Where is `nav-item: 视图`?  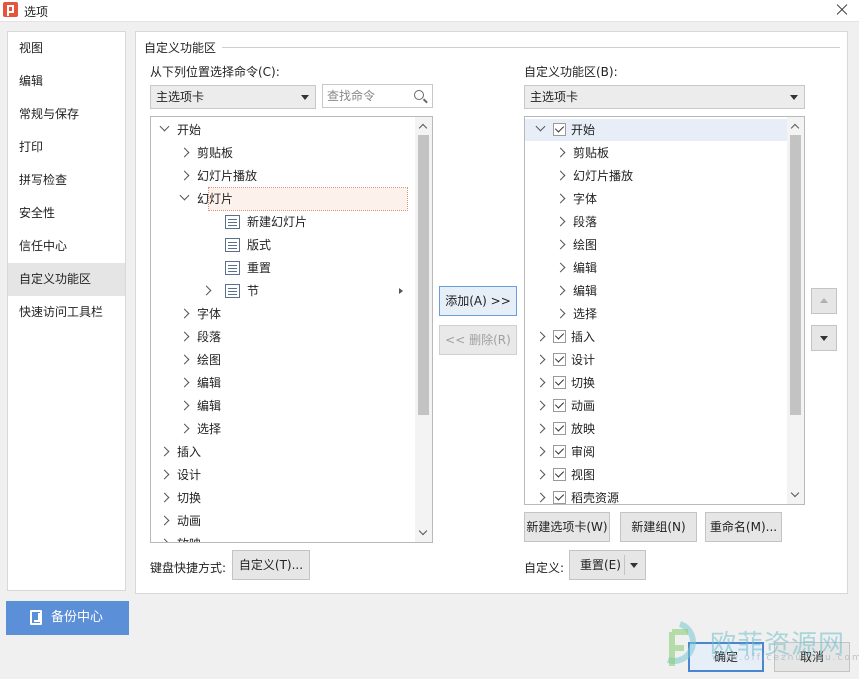 nav-item: 视图 is located at coordinates (66, 48).